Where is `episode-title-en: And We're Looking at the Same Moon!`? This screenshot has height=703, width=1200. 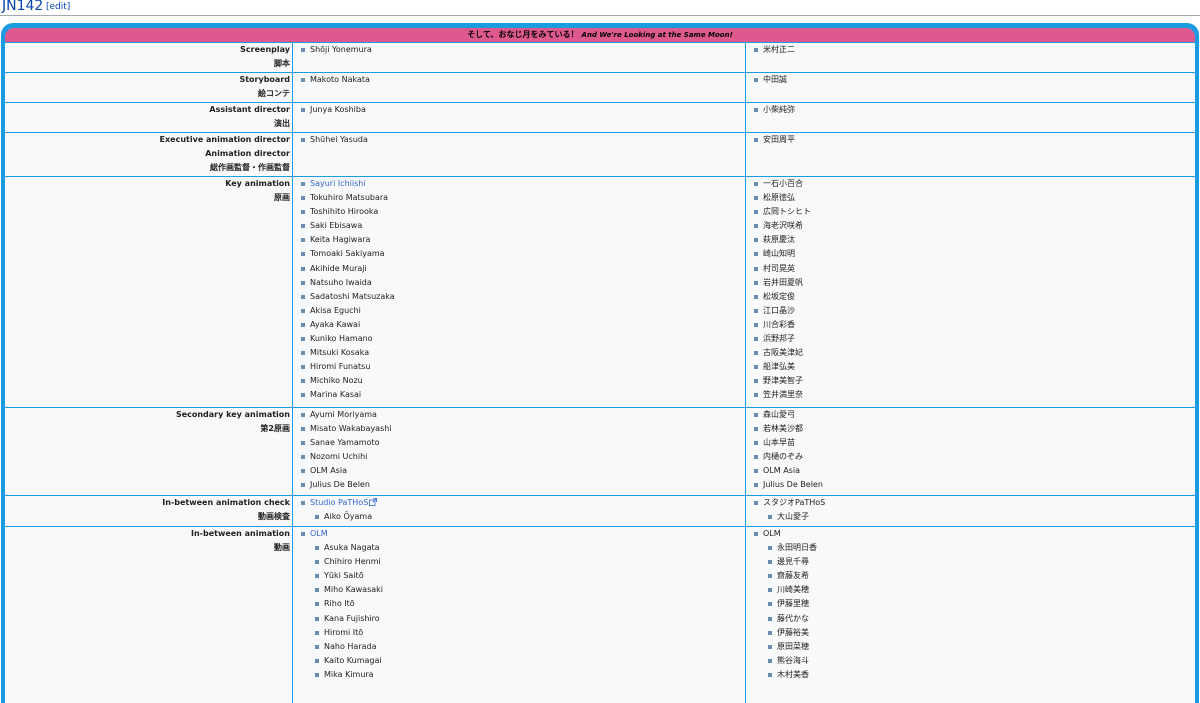
episode-title-en: And We're Looking at the Same Moon! is located at coordinates (657, 35).